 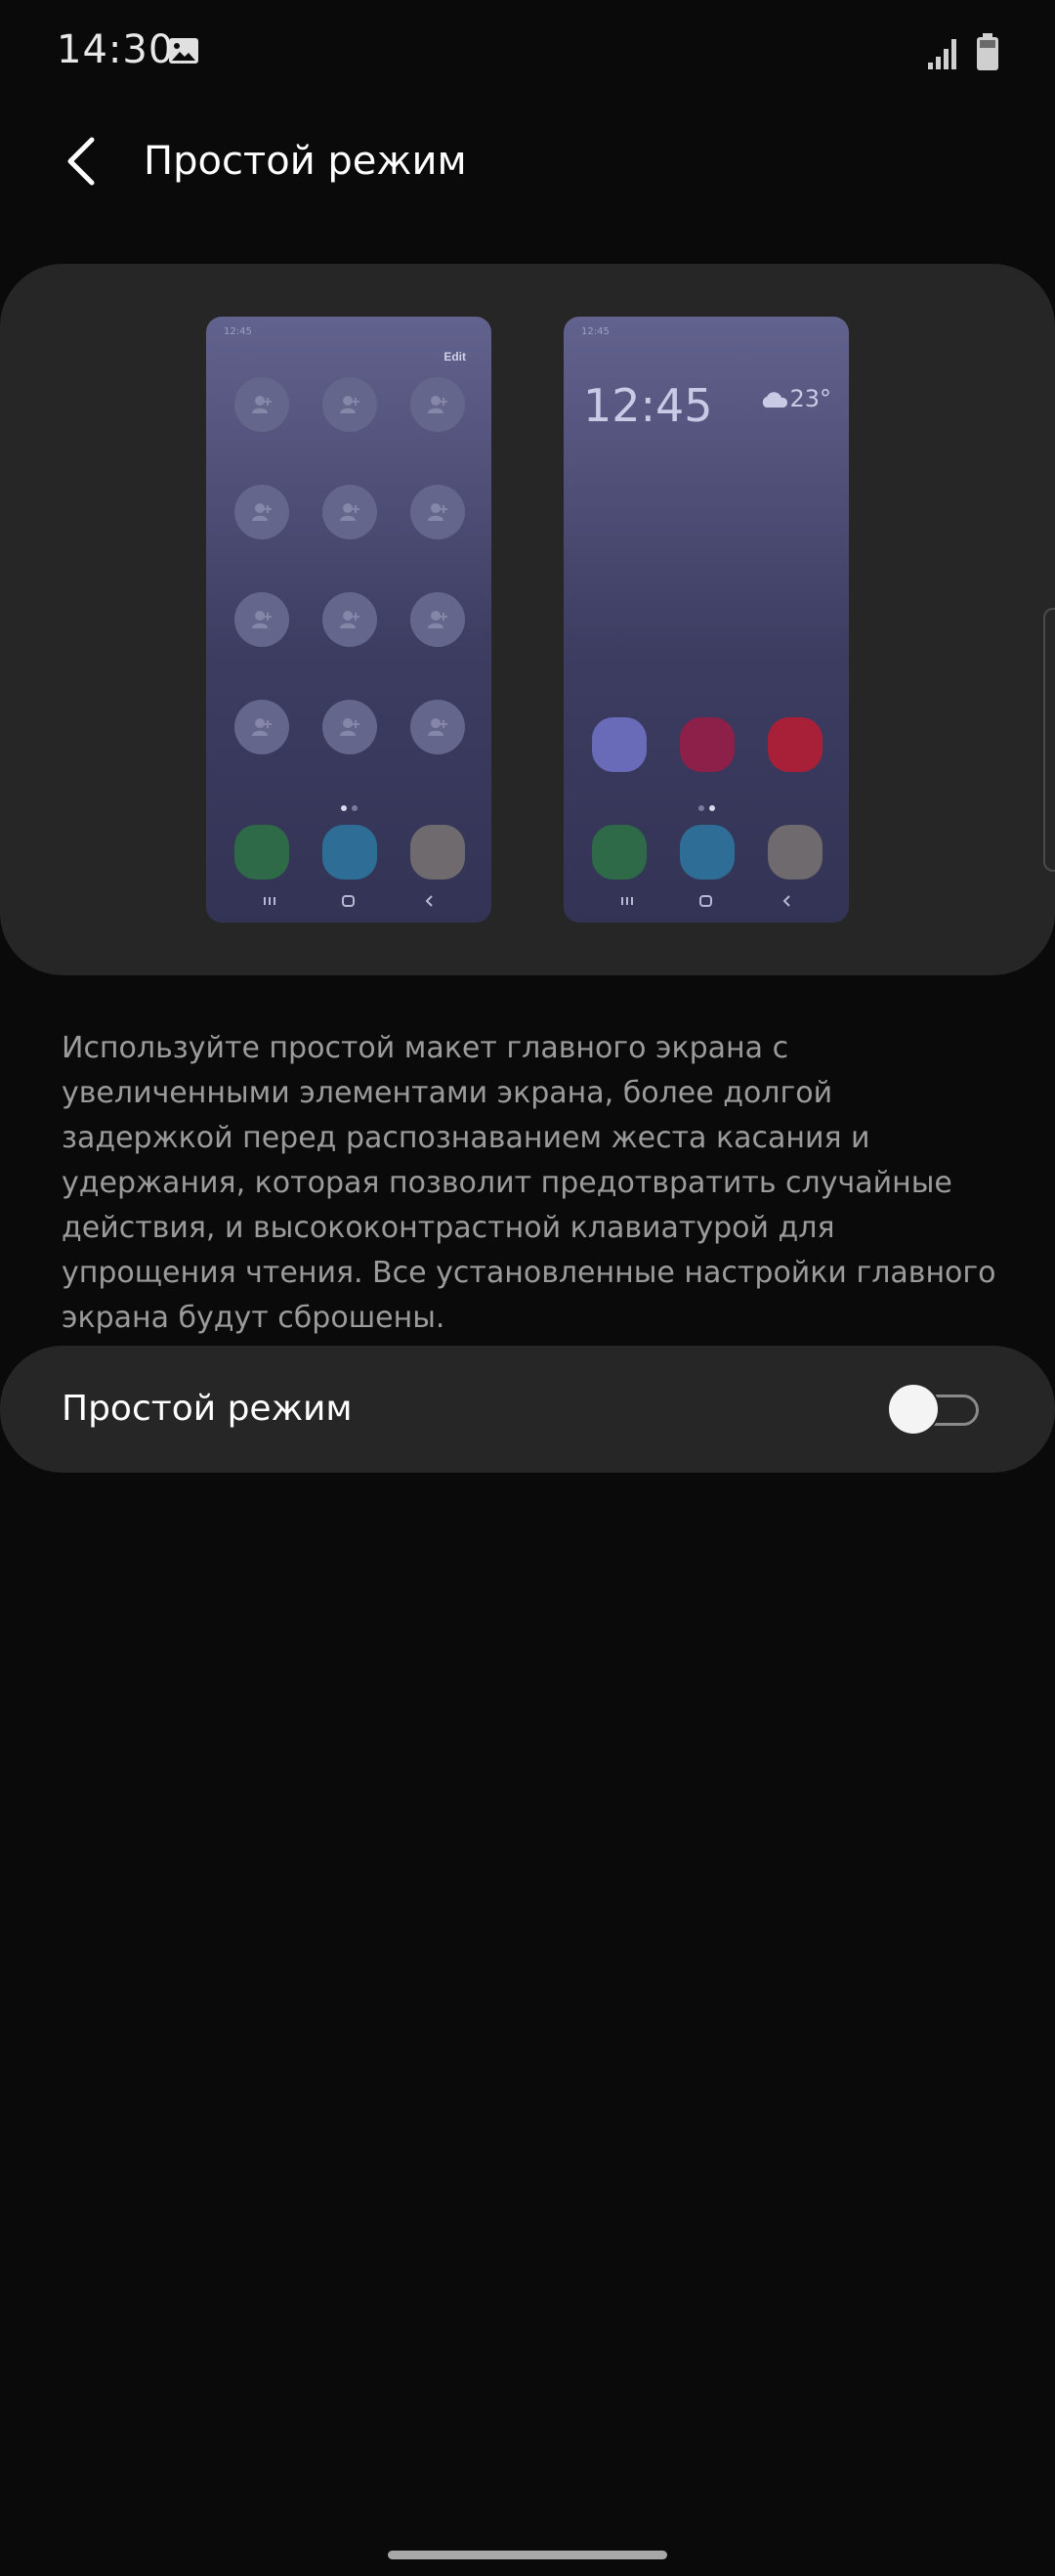 What do you see at coordinates (942, 54) in the screenshot?
I see `signal-icon` at bounding box center [942, 54].